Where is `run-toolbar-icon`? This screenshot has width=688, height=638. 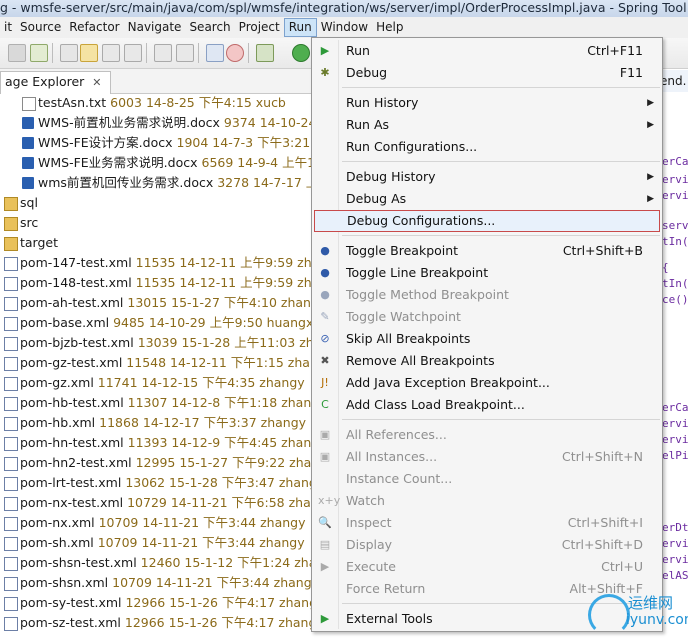
run-toolbar-icon is located at coordinates (301, 53).